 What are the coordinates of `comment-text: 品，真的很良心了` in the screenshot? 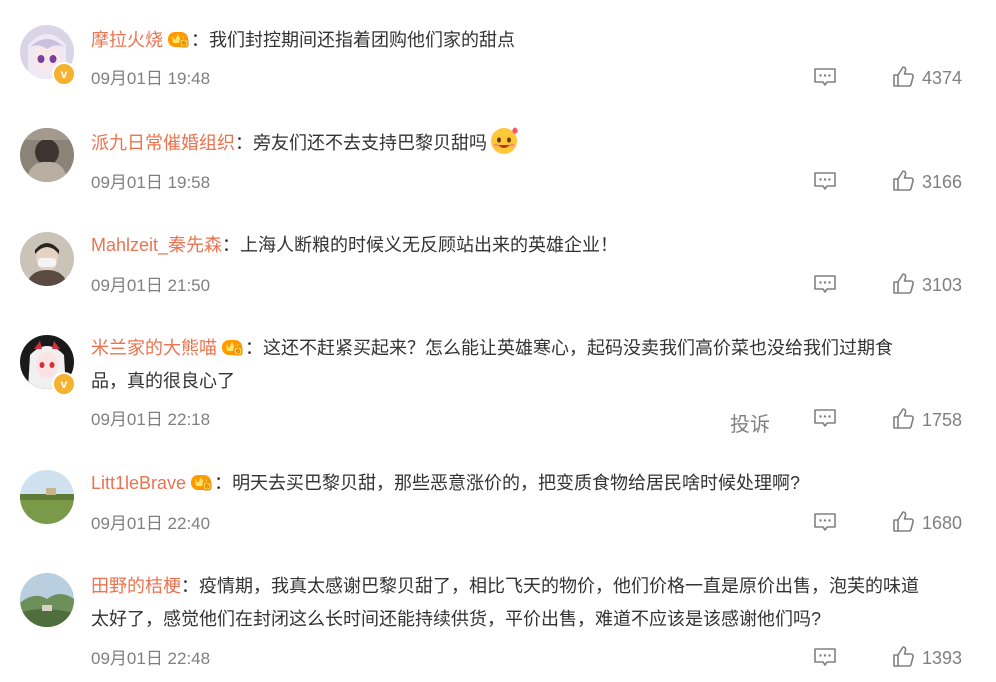 It's located at (163, 381).